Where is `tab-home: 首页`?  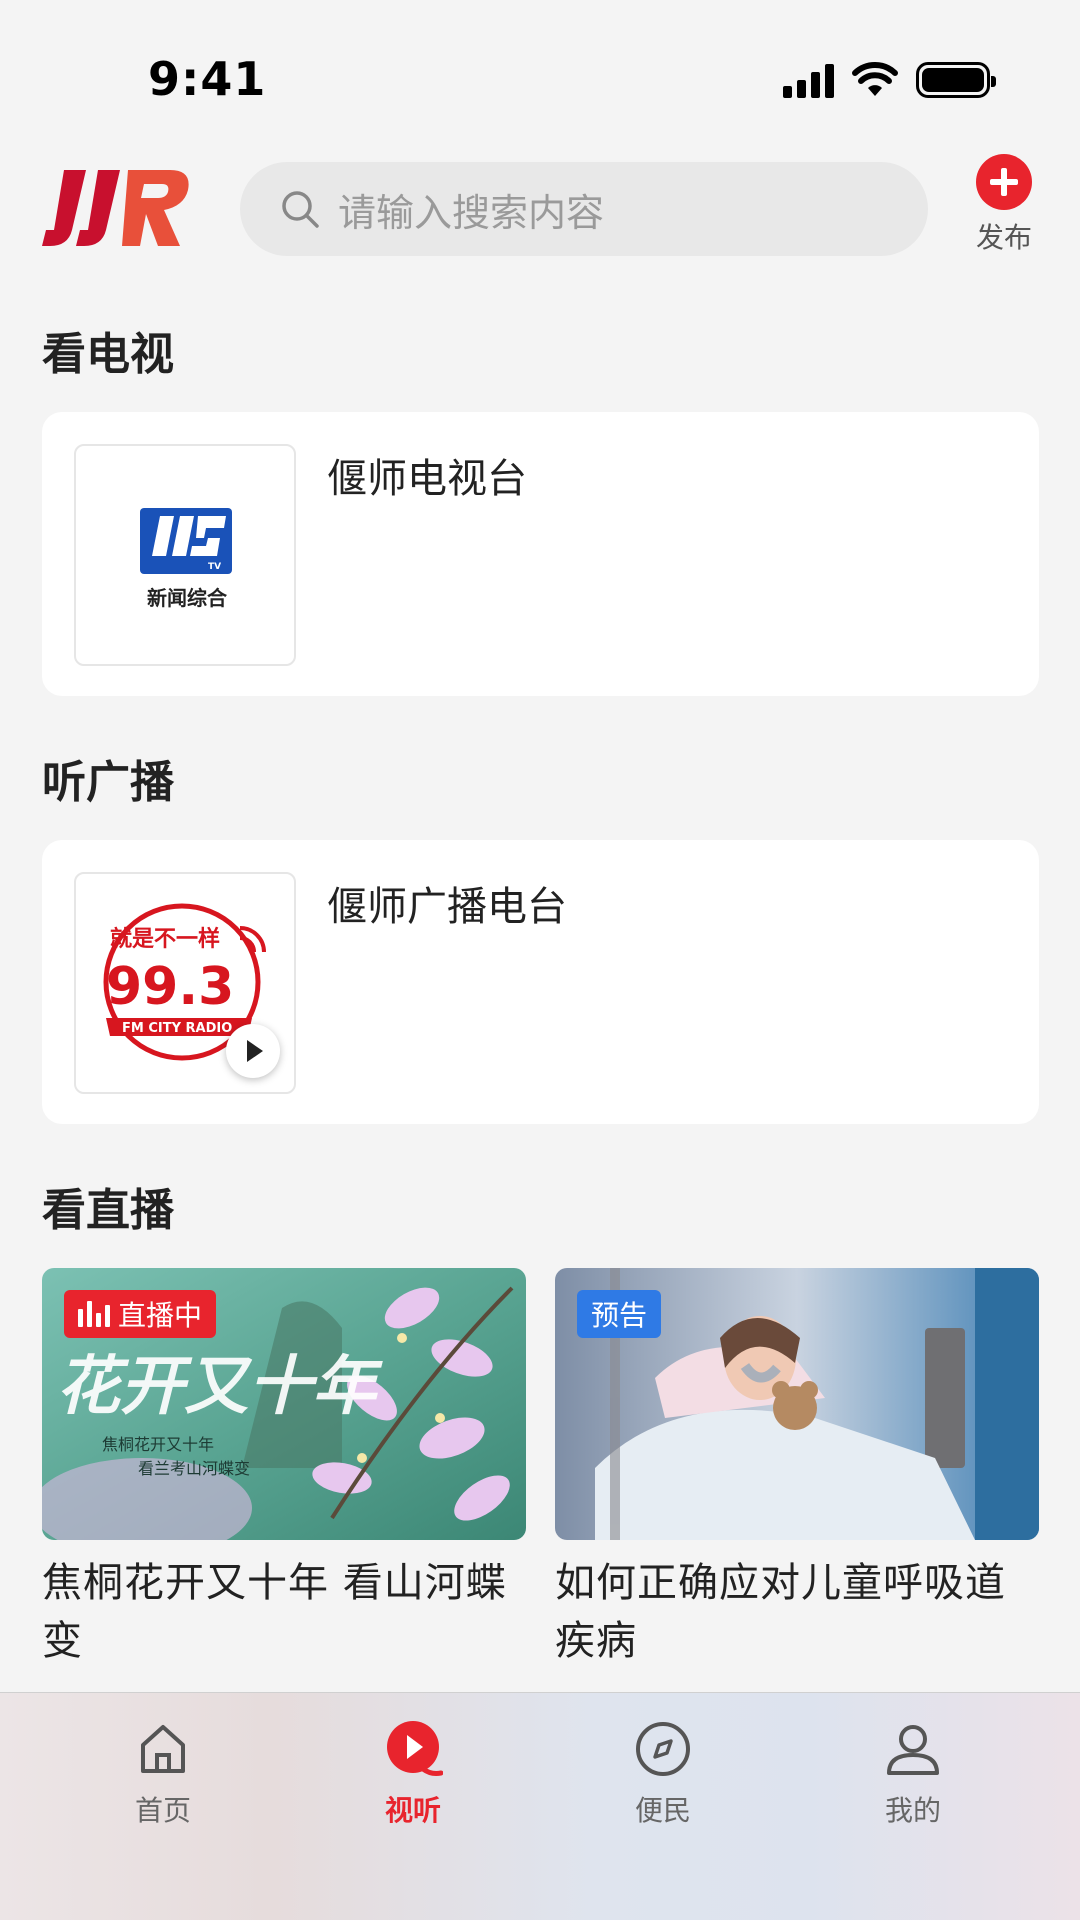 tab-home: 首页 is located at coordinates (163, 1774).